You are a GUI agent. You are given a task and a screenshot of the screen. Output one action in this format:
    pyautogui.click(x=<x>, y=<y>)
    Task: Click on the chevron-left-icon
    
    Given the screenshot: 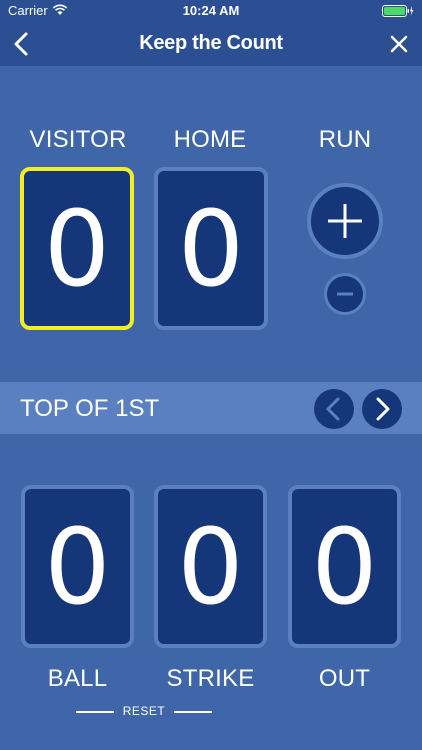 What is the action you would take?
    pyautogui.click(x=333, y=409)
    